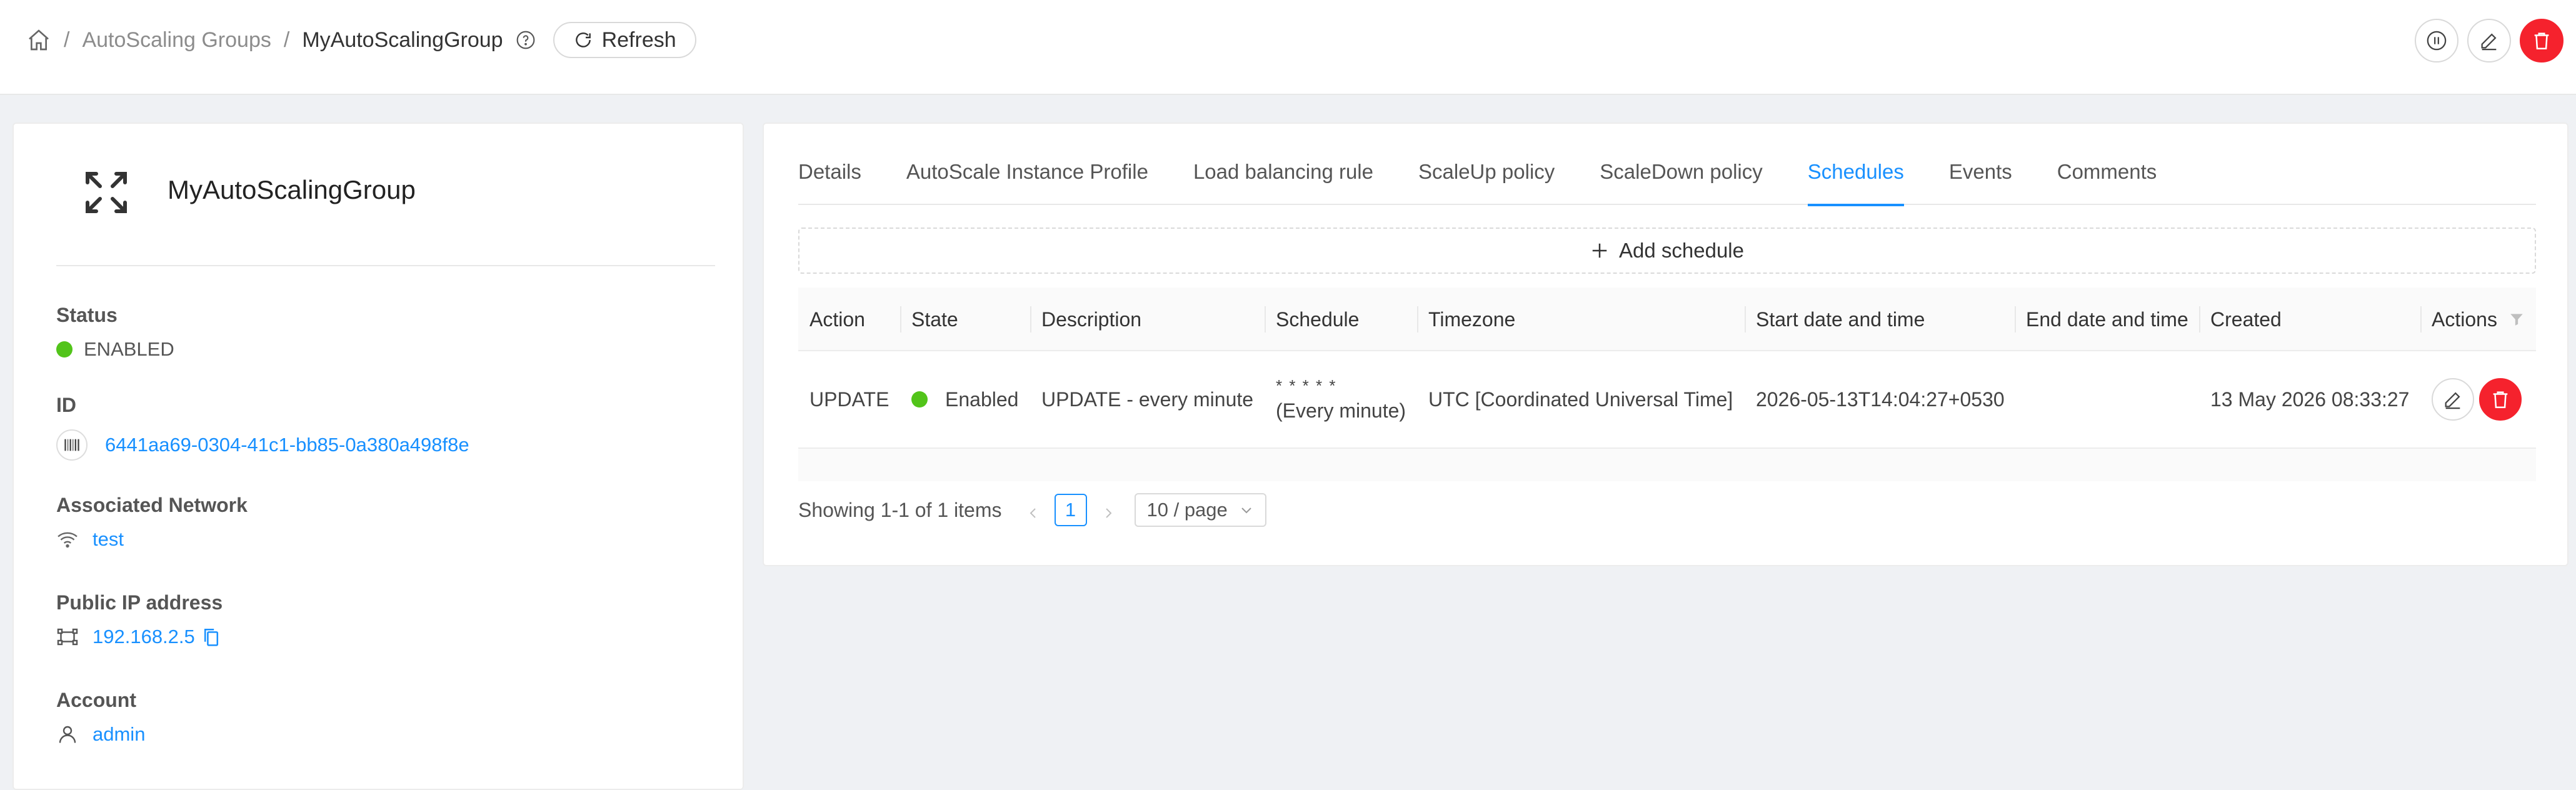 The image size is (2576, 790). What do you see at coordinates (87, 315) in the screenshot?
I see `status-label: Status` at bounding box center [87, 315].